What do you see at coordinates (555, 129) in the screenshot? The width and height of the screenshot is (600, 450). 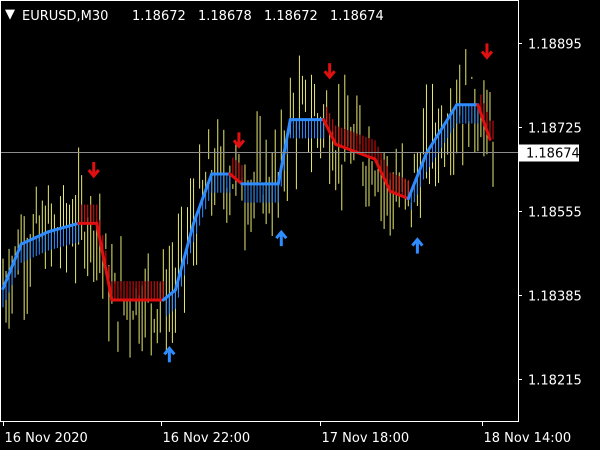 I see `y-tick-label: 1.18725` at bounding box center [555, 129].